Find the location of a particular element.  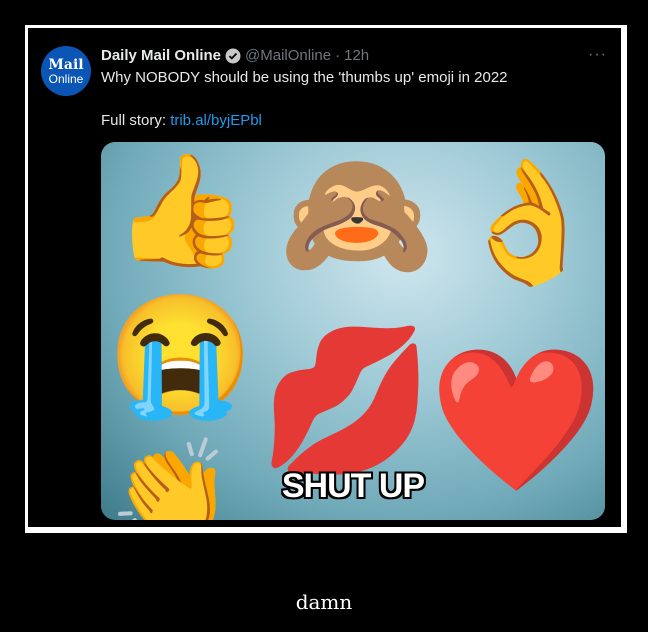

author-handle: @MailOnline is located at coordinates (288, 55).